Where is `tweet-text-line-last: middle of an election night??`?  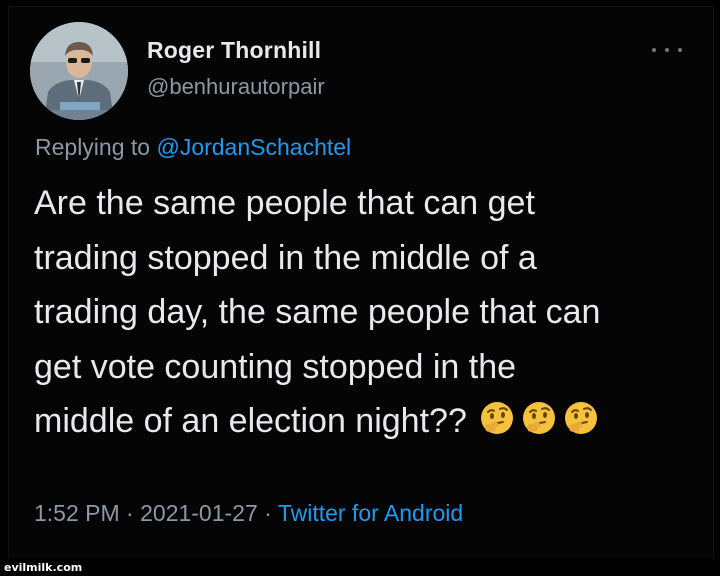 tweet-text-line-last: middle of an election night?? is located at coordinates (364, 421).